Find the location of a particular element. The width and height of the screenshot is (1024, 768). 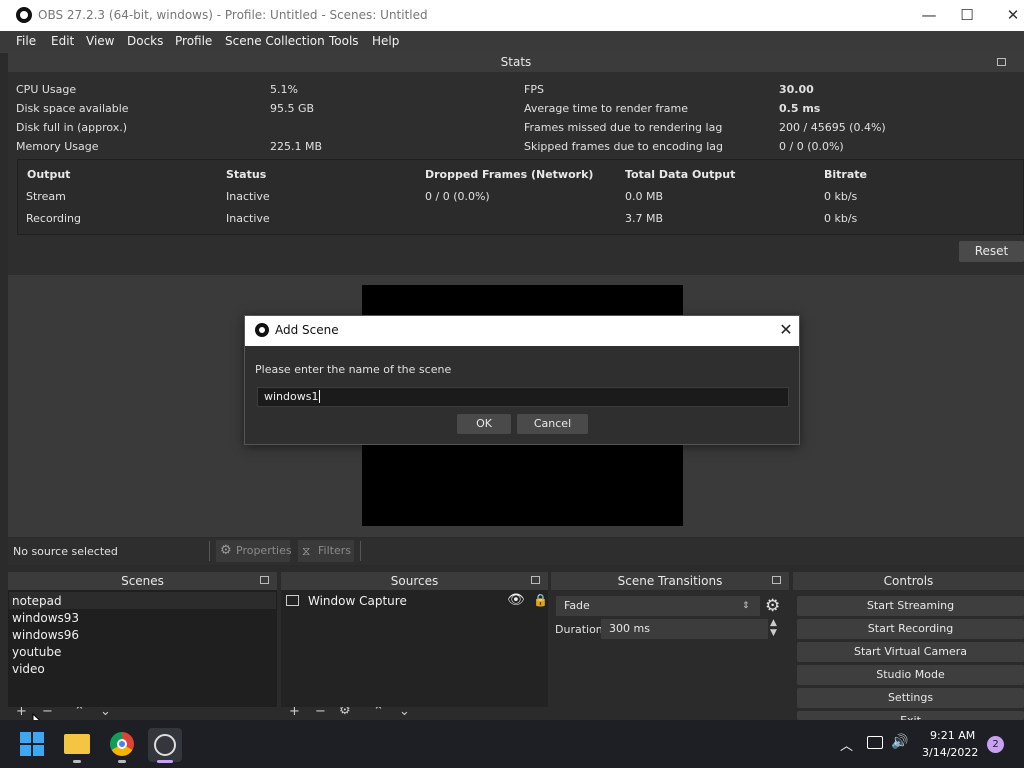

stat-label: Disk full in (approx.) is located at coordinates (72, 127).